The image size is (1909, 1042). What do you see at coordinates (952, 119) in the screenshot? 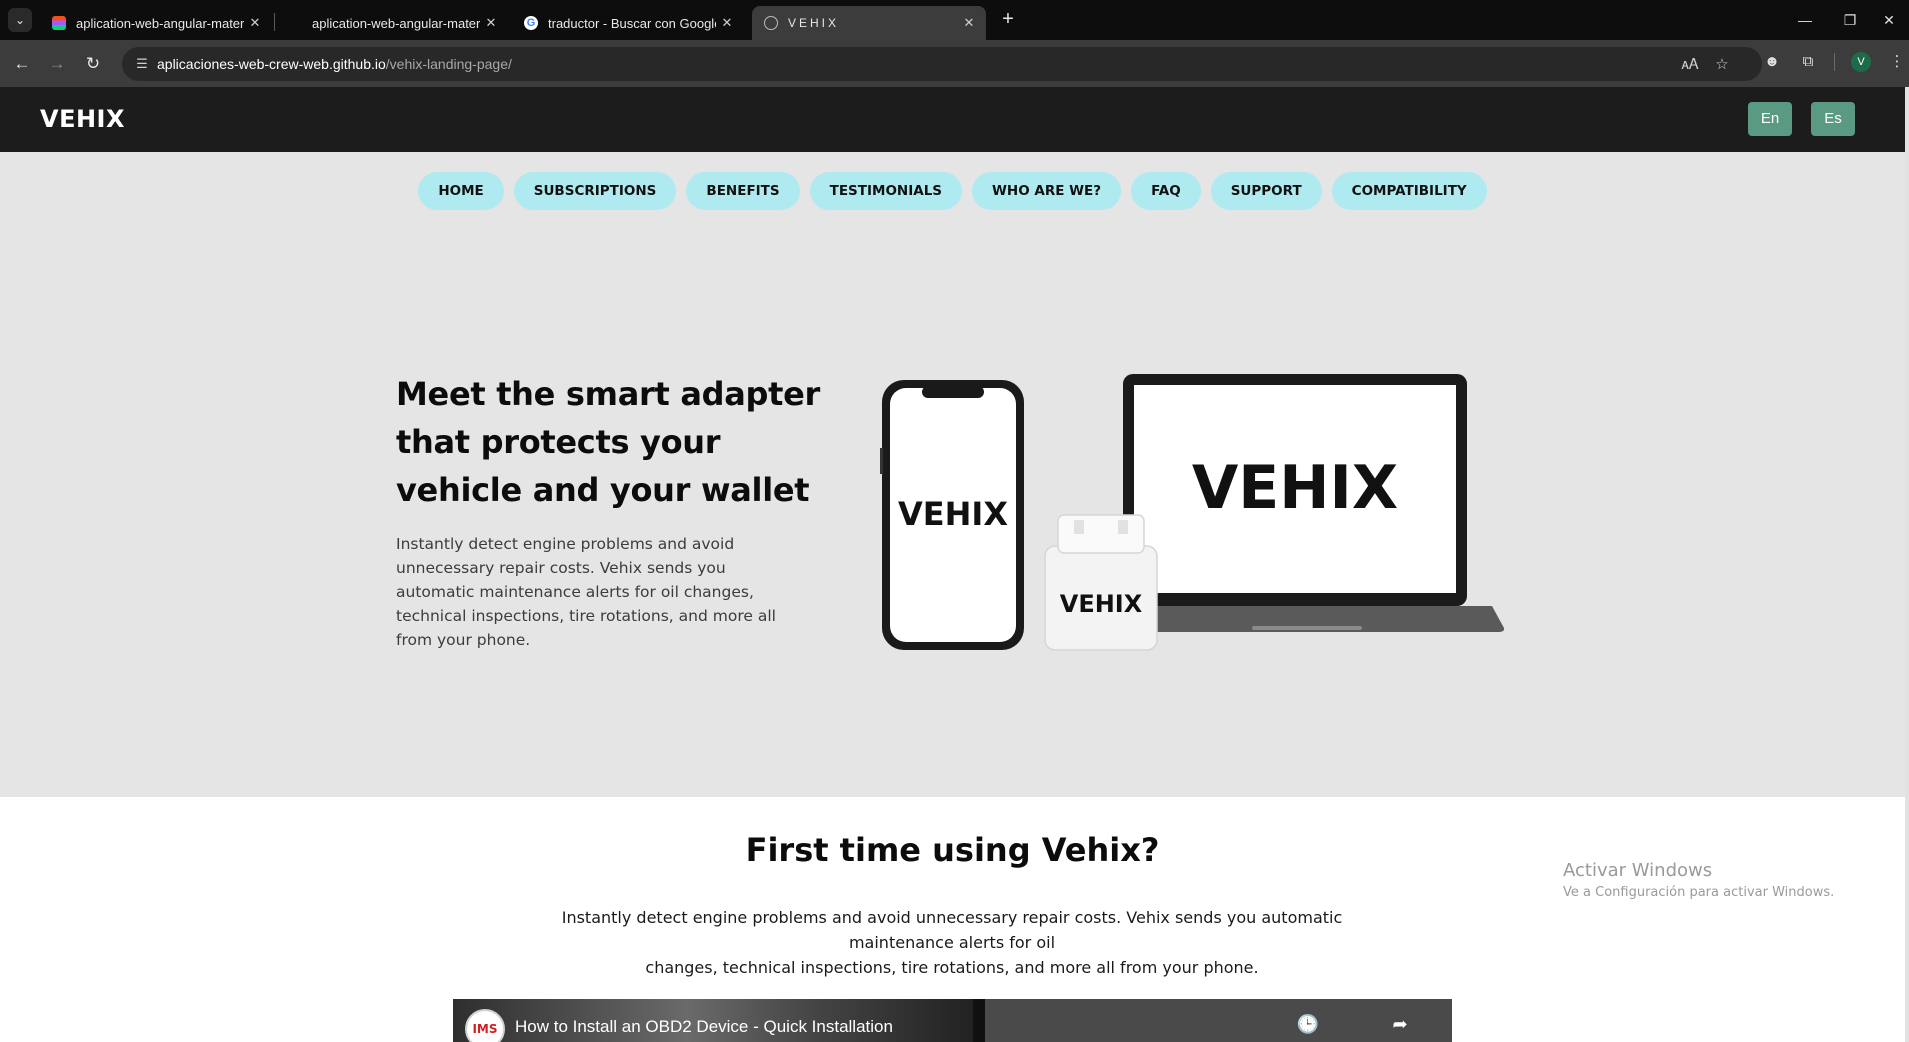
I see `site-header: VEHIX En Es` at bounding box center [952, 119].